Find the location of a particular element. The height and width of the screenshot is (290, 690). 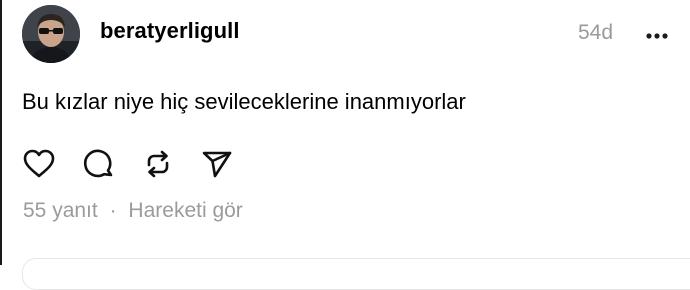

left-edge-divider is located at coordinates (1, 132).